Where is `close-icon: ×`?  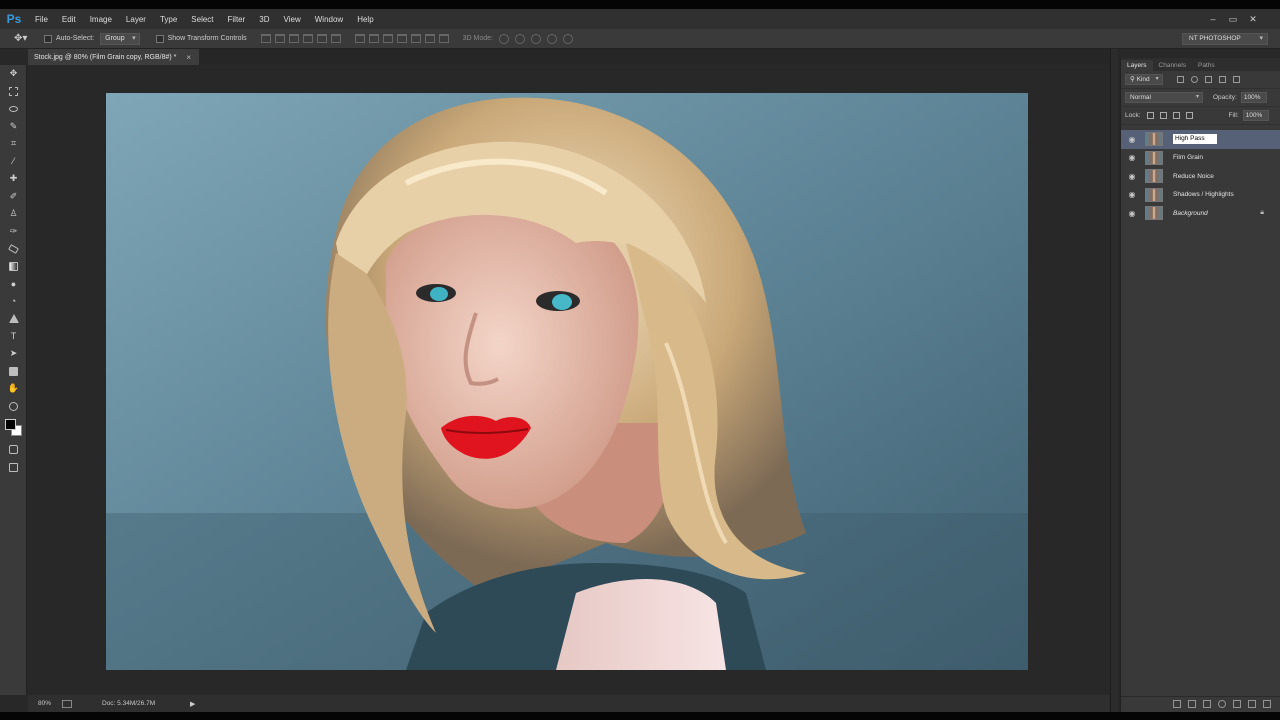 close-icon: × is located at coordinates (188, 57).